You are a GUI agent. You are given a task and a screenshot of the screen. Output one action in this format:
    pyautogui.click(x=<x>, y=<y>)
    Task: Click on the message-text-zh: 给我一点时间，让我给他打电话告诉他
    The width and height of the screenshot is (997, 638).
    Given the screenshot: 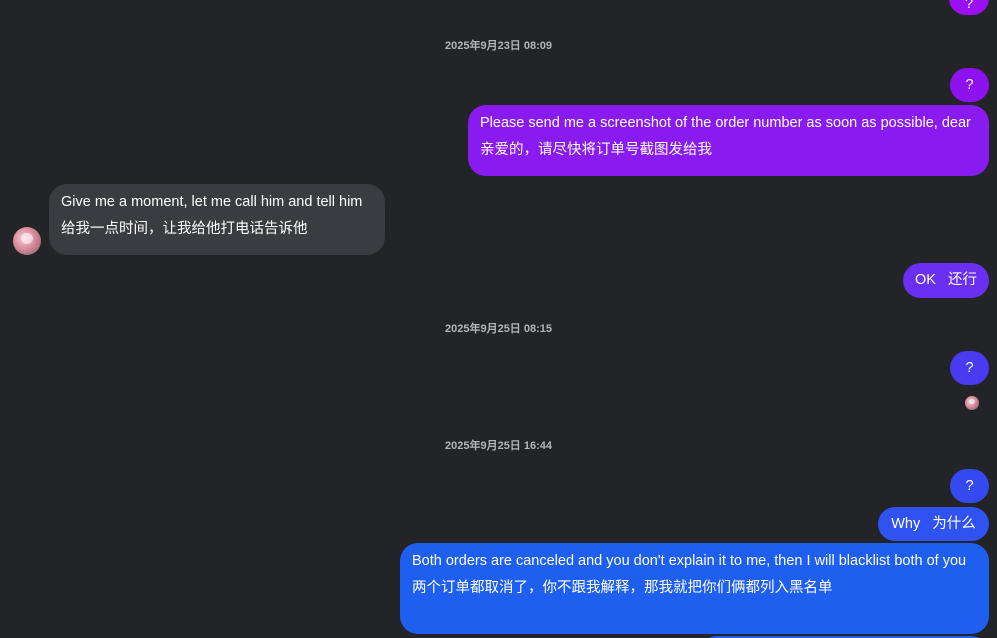 What is the action you would take?
    pyautogui.click(x=184, y=229)
    